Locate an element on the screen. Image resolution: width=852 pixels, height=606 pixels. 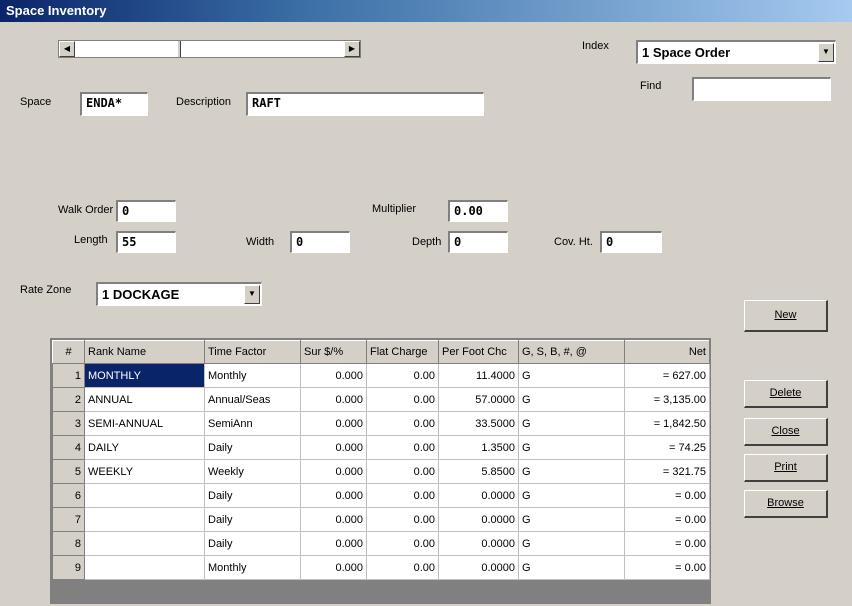
cell-rank-name: MONTHLY is located at coordinates (144, 375).